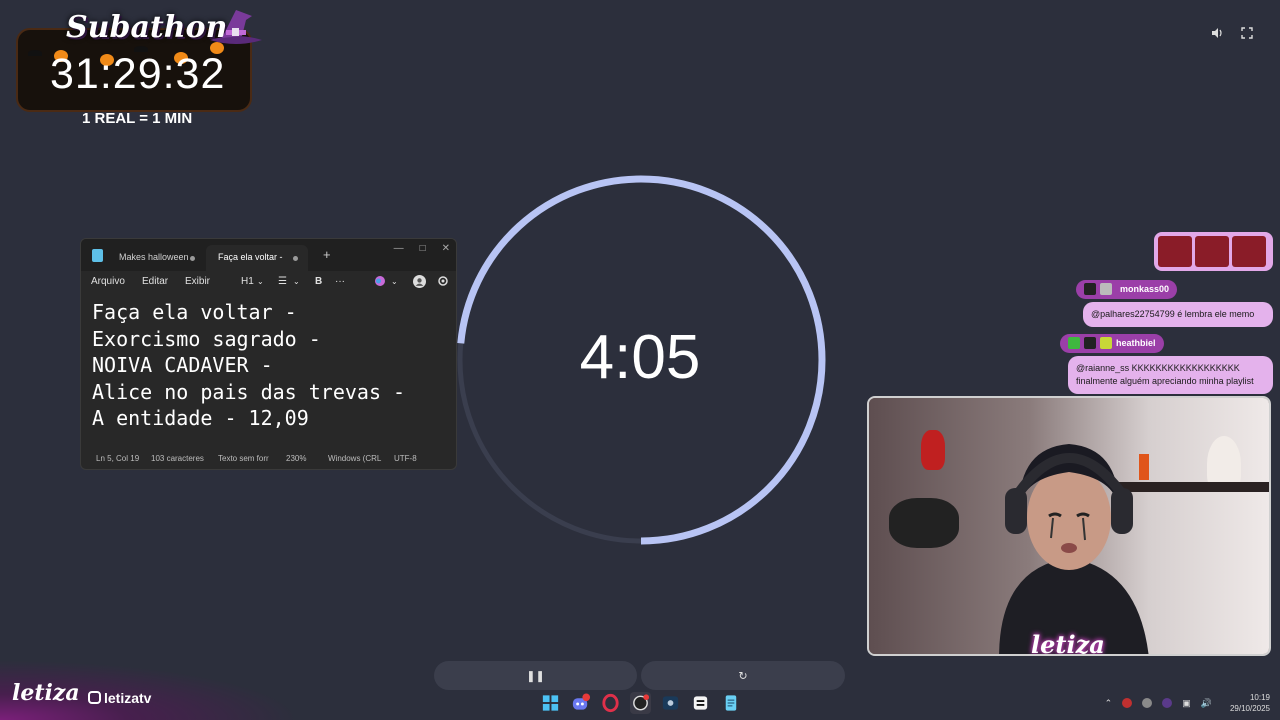 This screenshot has width=1280, height=720. What do you see at coordinates (155, 281) in the screenshot?
I see `menu-edit: Editar` at bounding box center [155, 281].